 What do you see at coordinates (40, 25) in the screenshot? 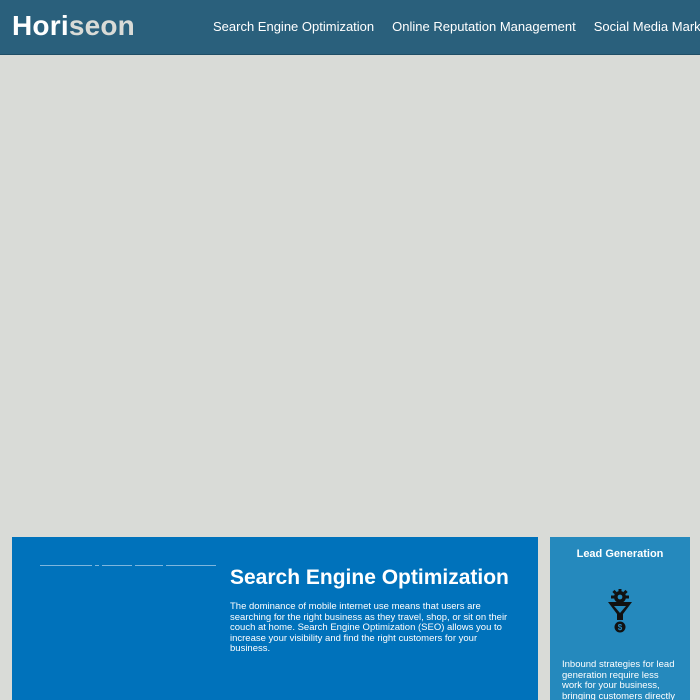
I see `logo-text-hori: Hori` at bounding box center [40, 25].